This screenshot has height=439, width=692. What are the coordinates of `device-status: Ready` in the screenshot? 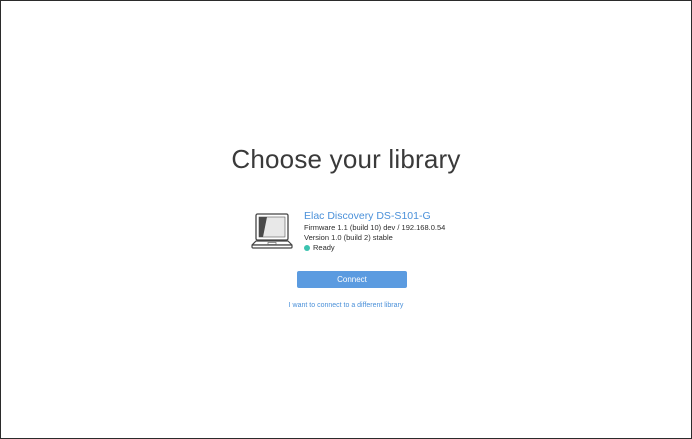 It's located at (414, 248).